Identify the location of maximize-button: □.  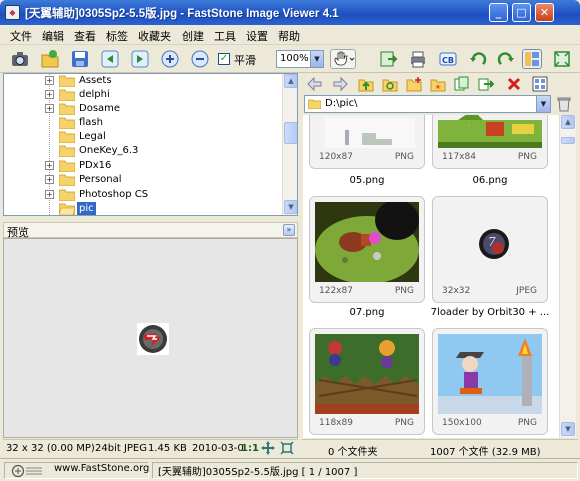
(521, 12).